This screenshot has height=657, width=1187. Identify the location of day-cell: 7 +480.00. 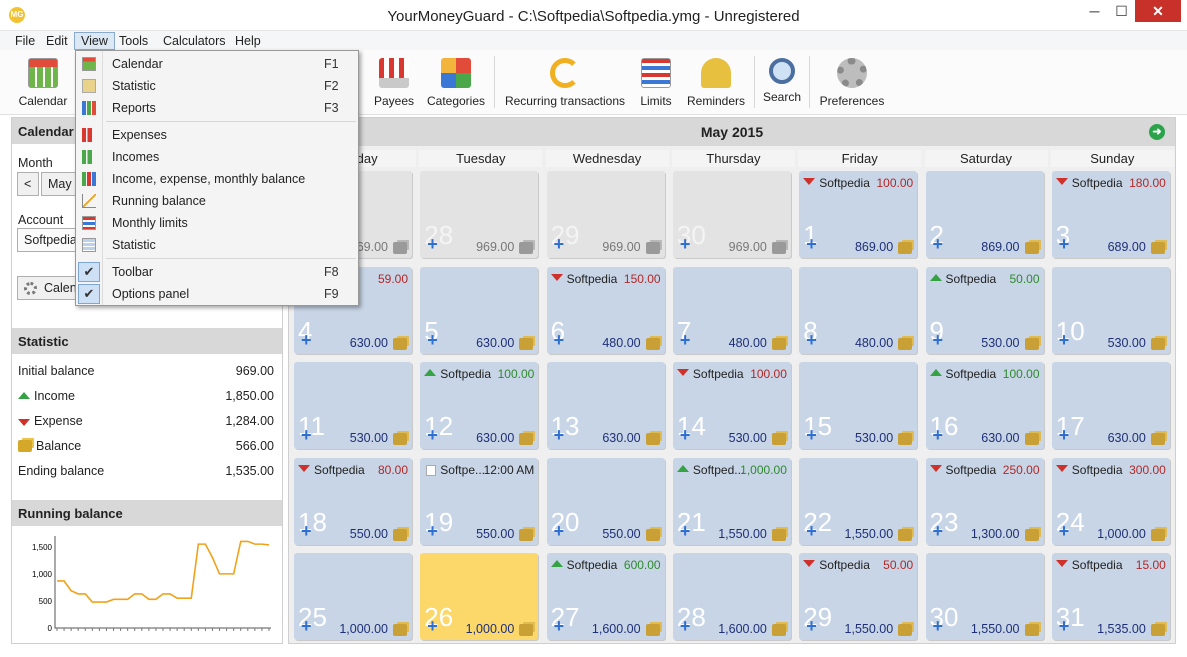
(731, 310).